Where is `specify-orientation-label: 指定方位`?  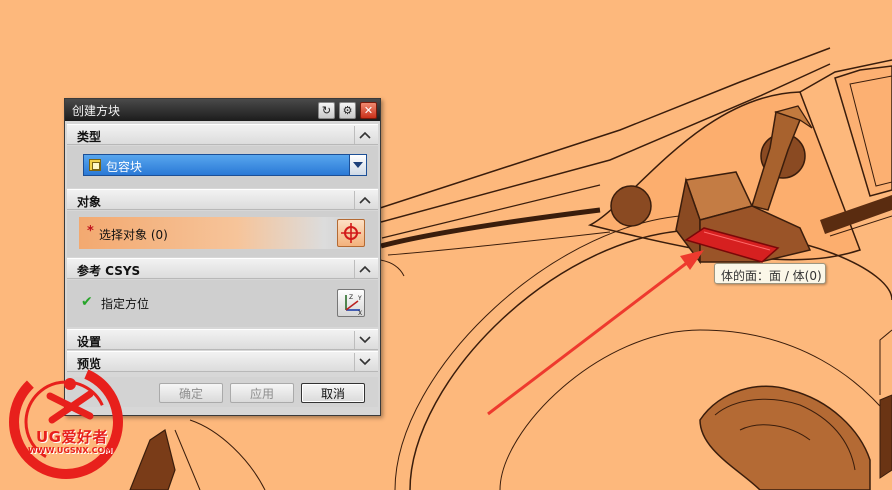
specify-orientation-label: 指定方位 is located at coordinates (125, 304).